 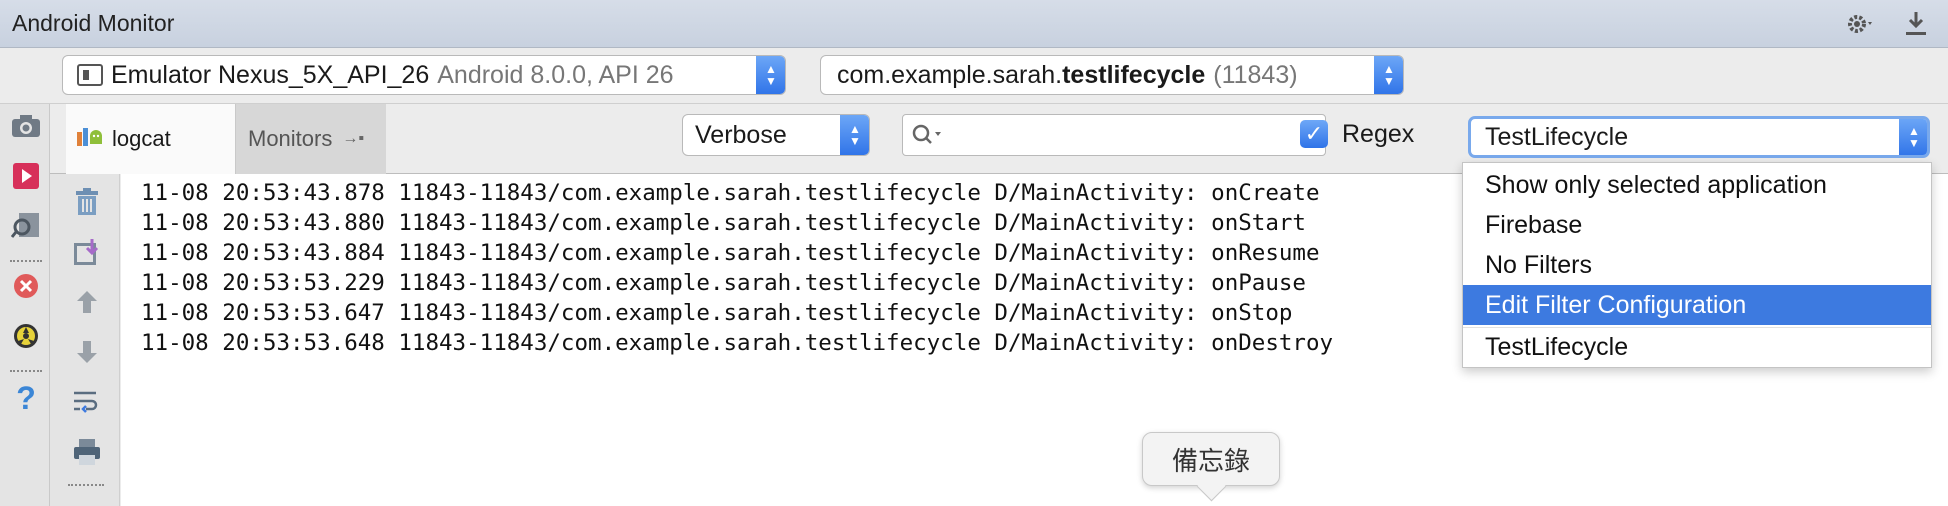 I want to click on tab-monitors: Monitors →▪, so click(x=311, y=139).